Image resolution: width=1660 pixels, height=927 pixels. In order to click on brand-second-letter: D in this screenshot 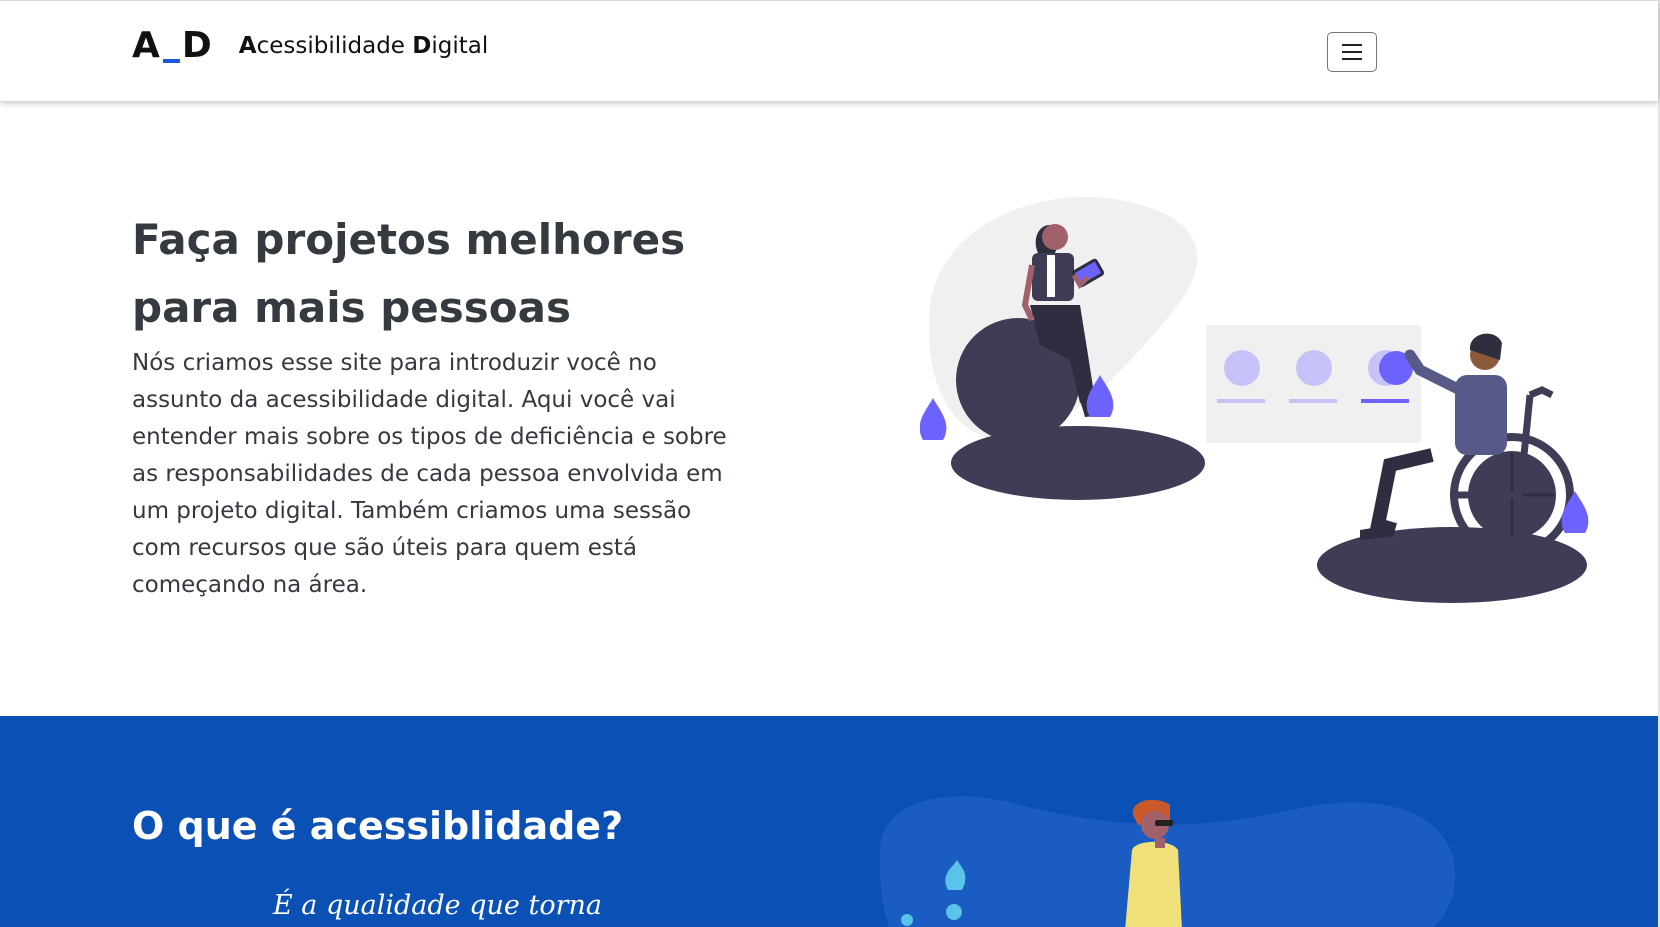, I will do `click(422, 45)`.